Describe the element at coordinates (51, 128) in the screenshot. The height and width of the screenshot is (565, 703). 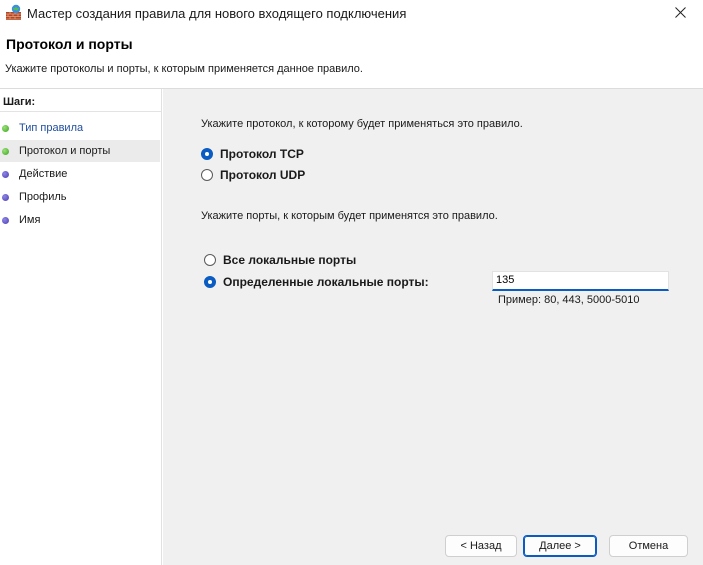
I see `step-label: Тип правила` at that location.